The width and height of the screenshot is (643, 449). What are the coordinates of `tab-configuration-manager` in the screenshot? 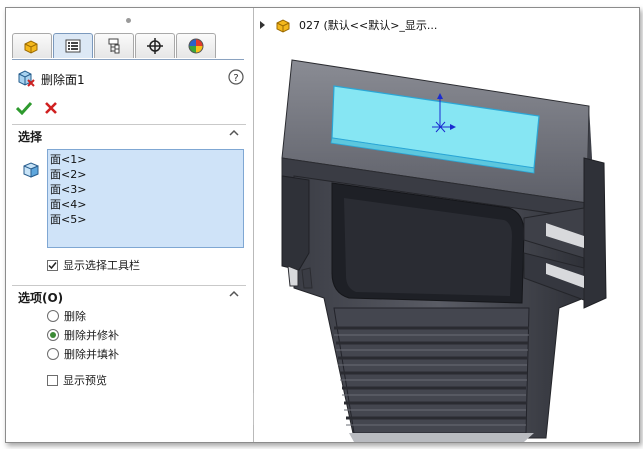 It's located at (114, 45).